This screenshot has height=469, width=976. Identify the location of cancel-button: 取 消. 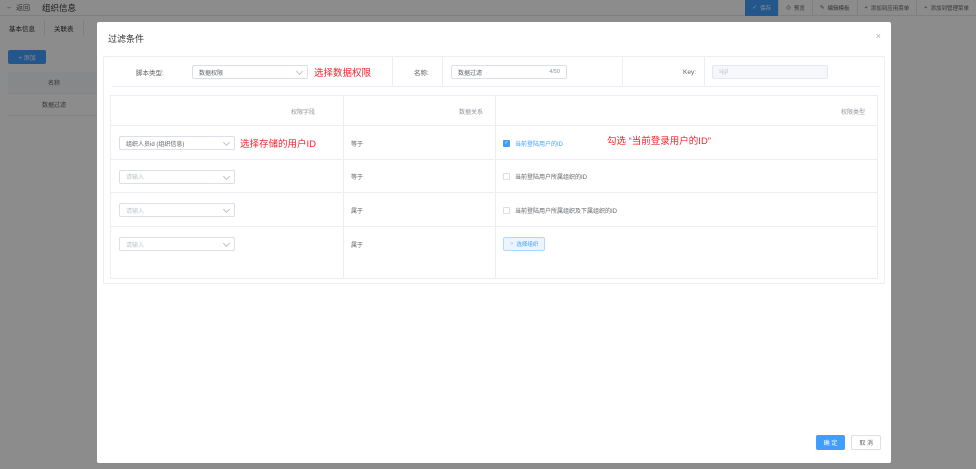
(866, 442).